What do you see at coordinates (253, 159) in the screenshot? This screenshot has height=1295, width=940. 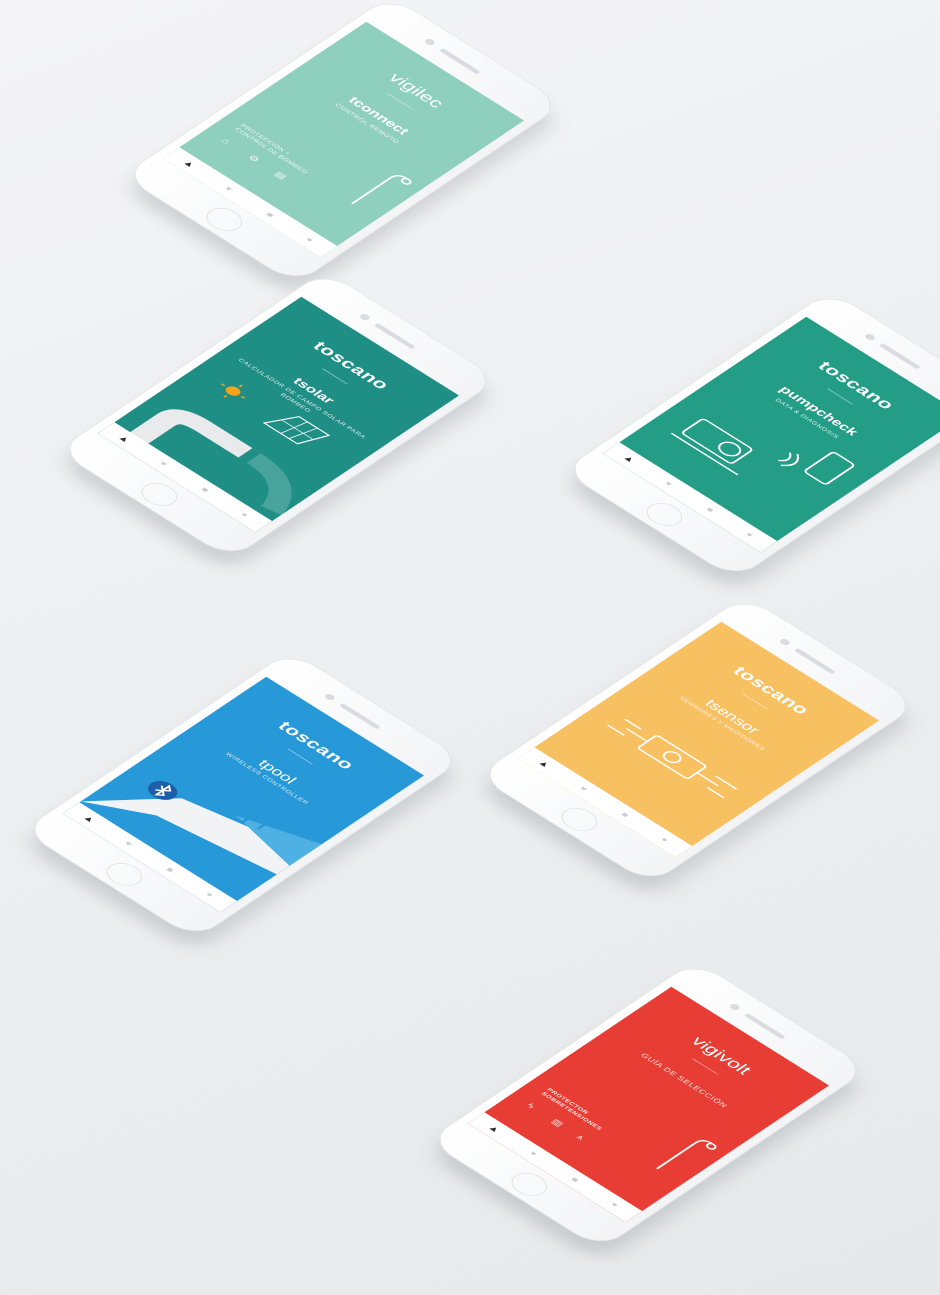 I see `pump-icon: ⚙` at bounding box center [253, 159].